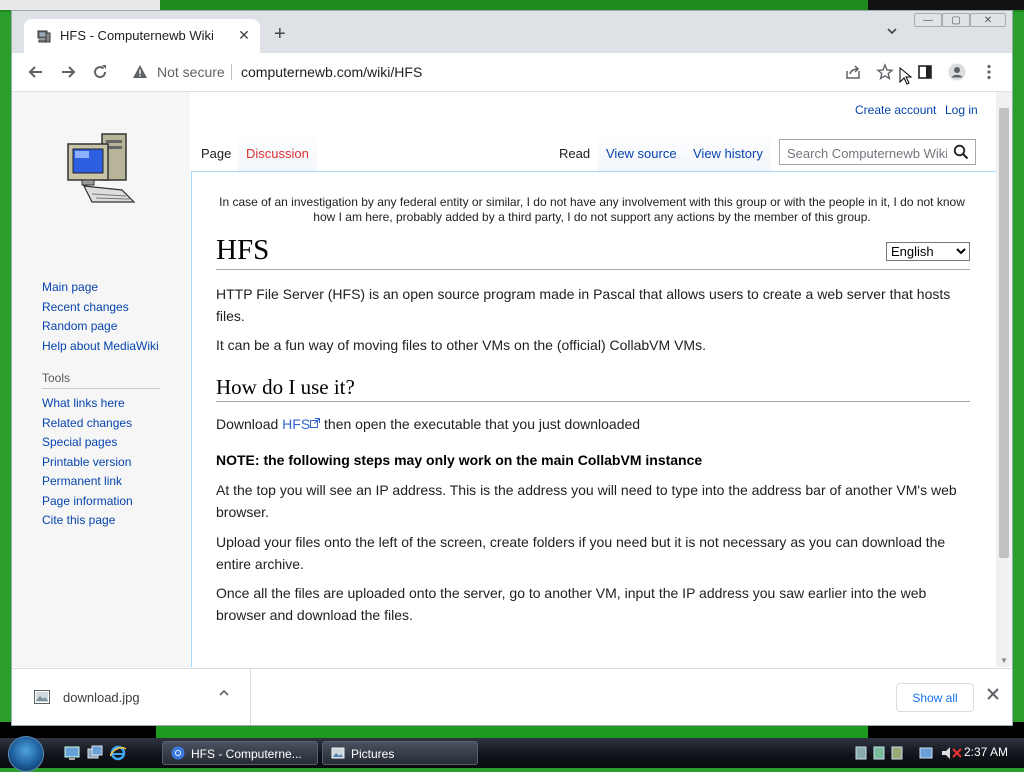 Image resolution: width=1024 pixels, height=772 pixels. What do you see at coordinates (853, 72) in the screenshot?
I see `share-icon` at bounding box center [853, 72].